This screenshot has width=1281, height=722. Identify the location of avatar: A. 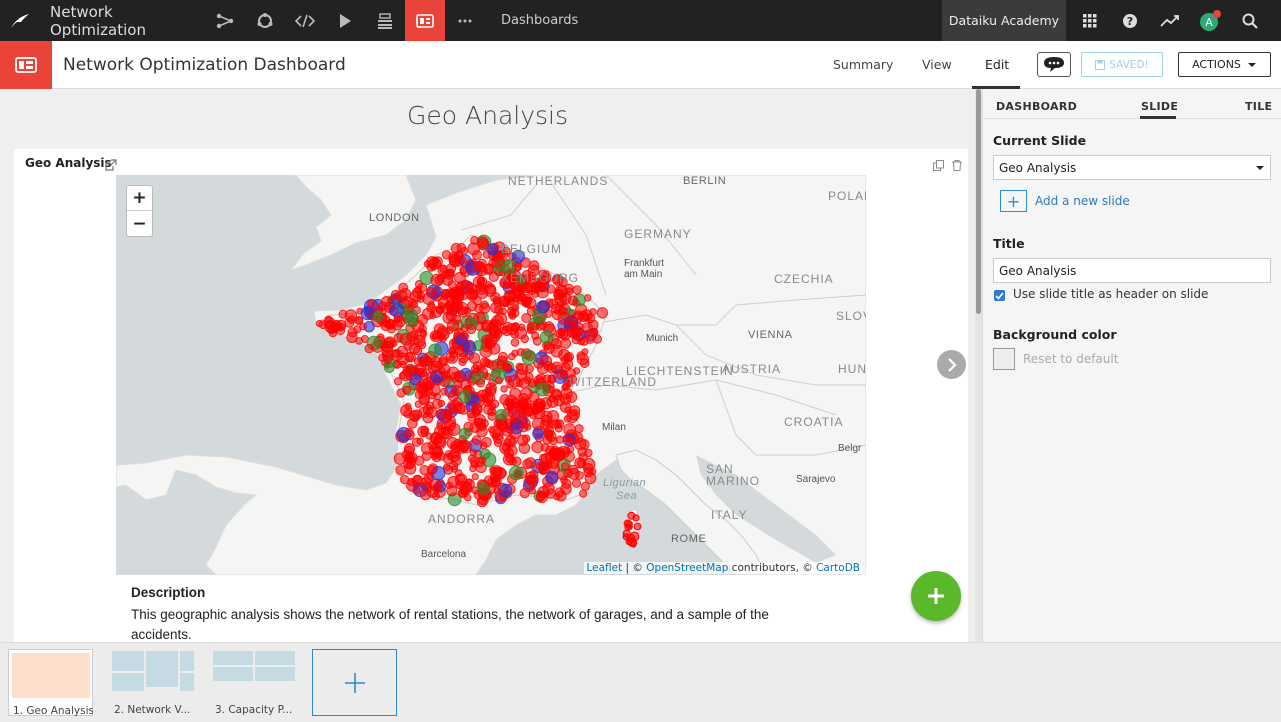
(1210, 20).